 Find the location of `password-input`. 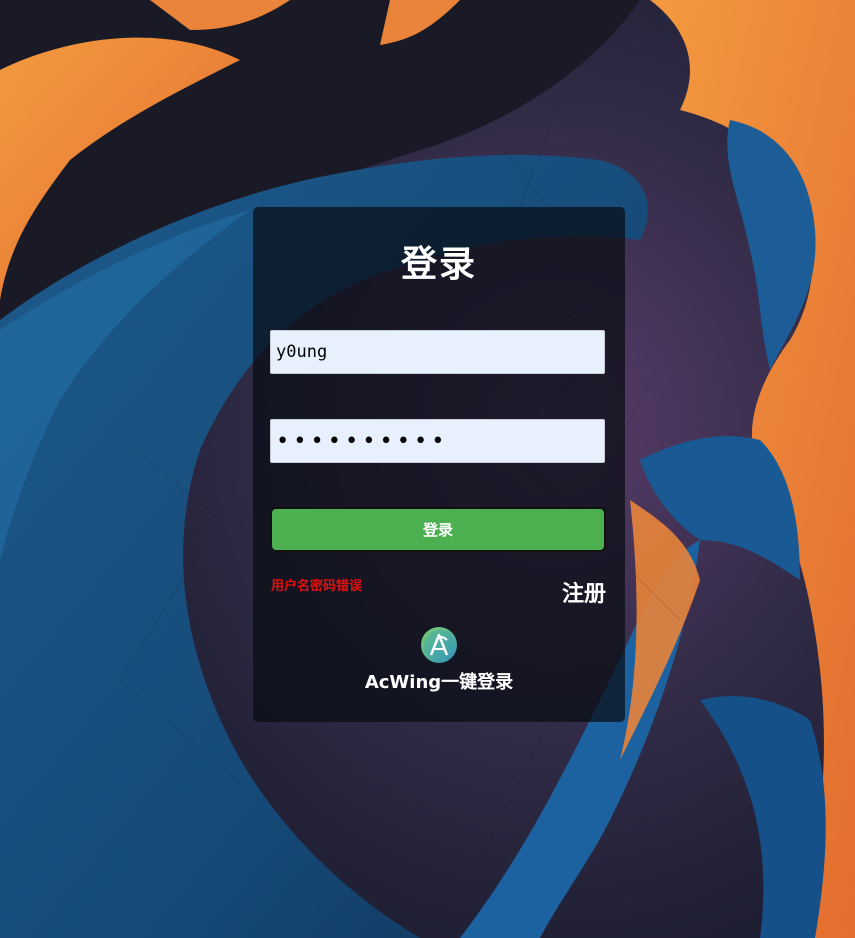

password-input is located at coordinates (437, 441).